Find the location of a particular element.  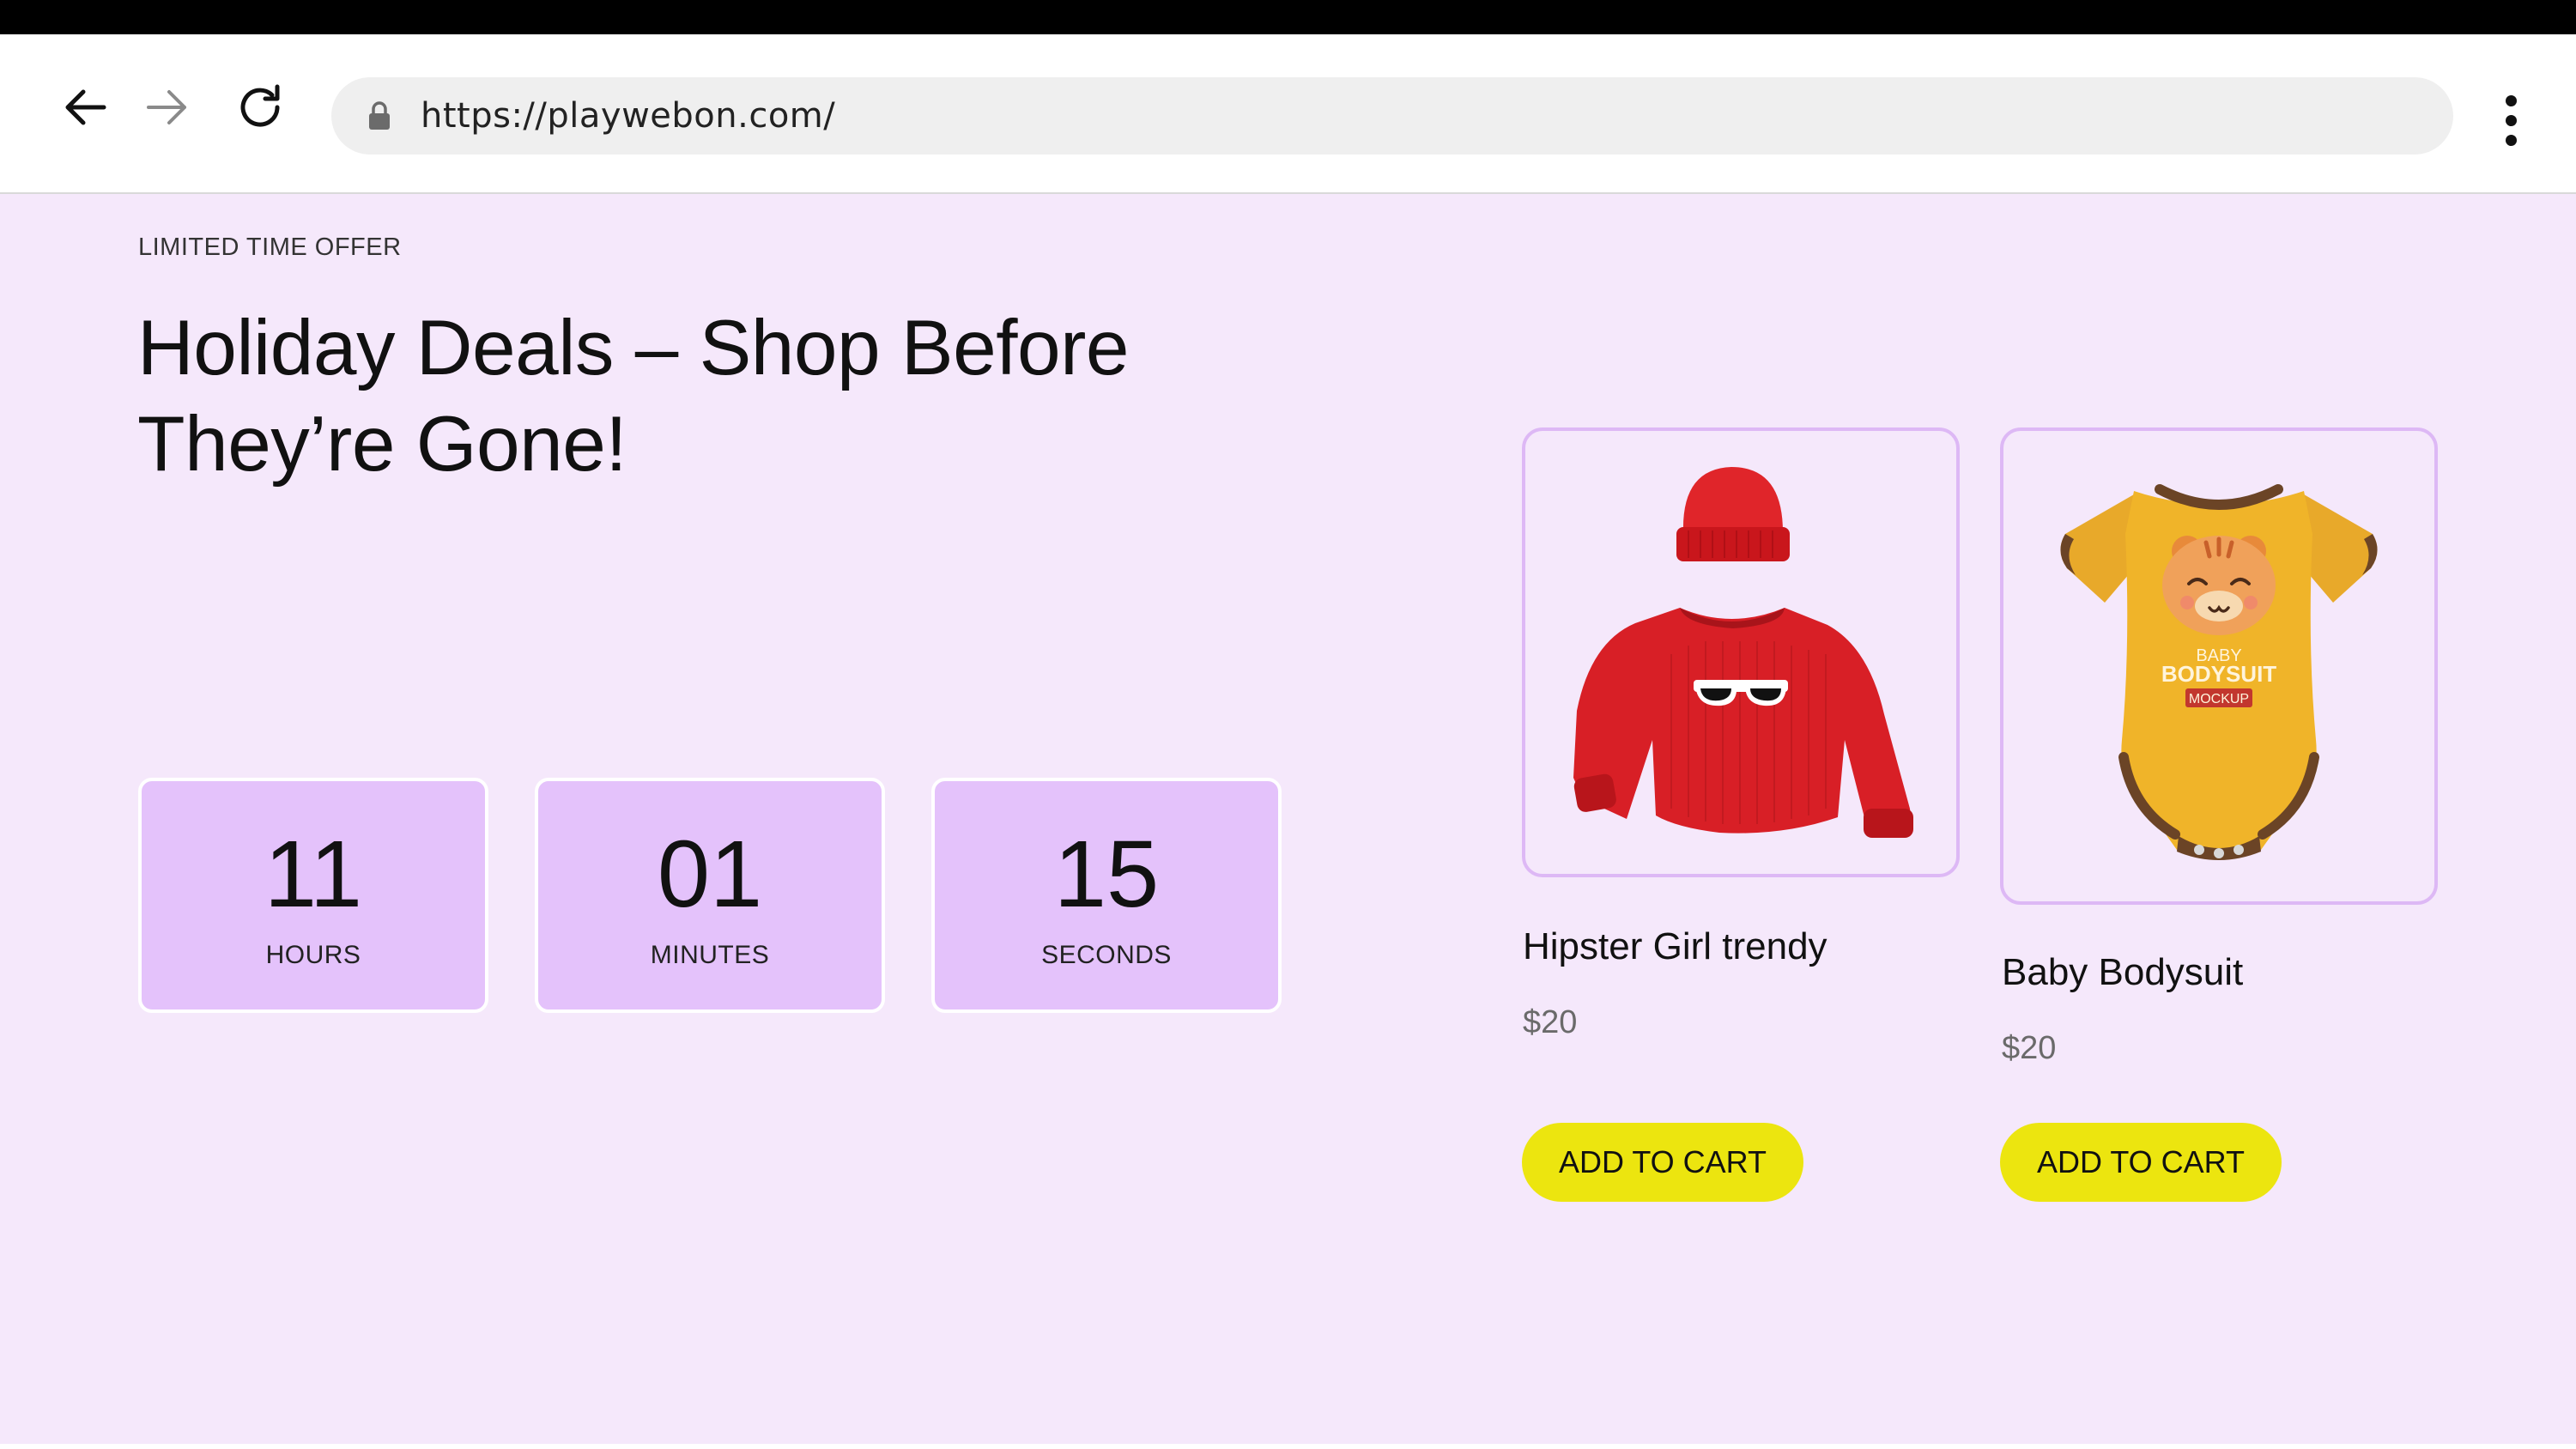

countdown-value: 15 is located at coordinates (1106, 874).